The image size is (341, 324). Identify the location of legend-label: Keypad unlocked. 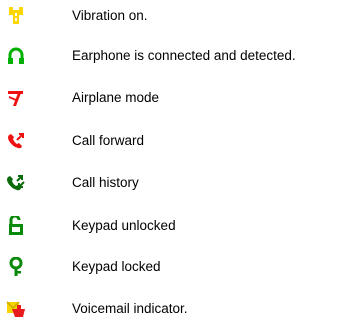
(124, 225).